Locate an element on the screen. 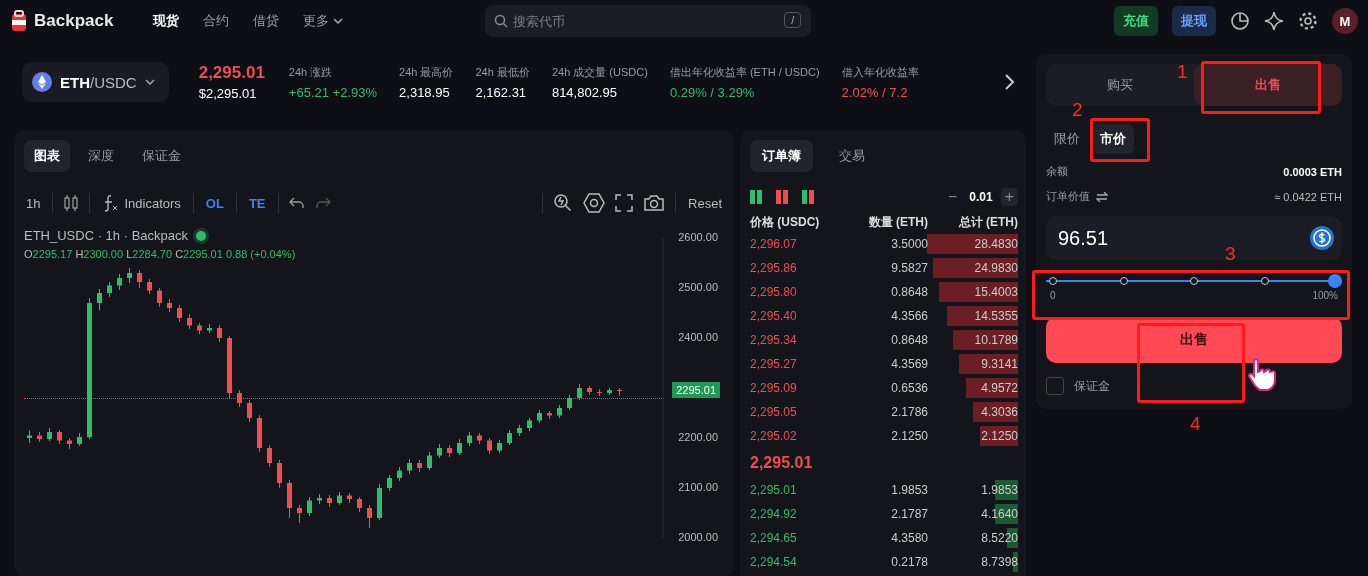 The width and height of the screenshot is (1368, 576). hand-cursor-icon is located at coordinates (1262, 375).